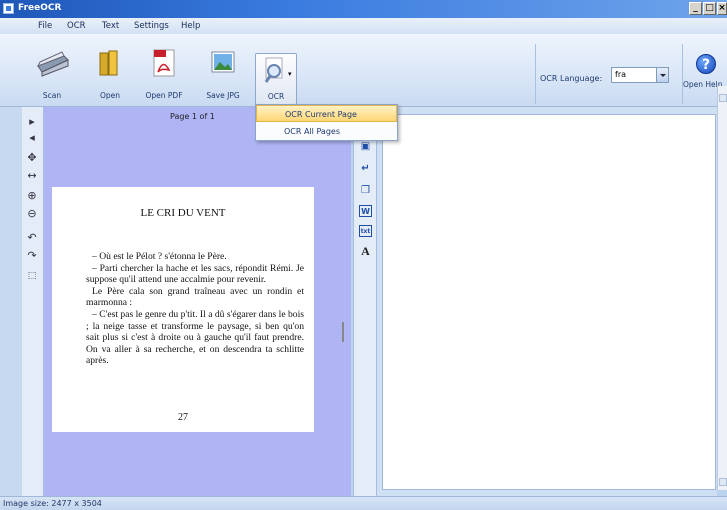 Image resolution: width=727 pixels, height=510 pixels. Describe the element at coordinates (164, 63) in the screenshot. I see `pdf-icon` at that location.